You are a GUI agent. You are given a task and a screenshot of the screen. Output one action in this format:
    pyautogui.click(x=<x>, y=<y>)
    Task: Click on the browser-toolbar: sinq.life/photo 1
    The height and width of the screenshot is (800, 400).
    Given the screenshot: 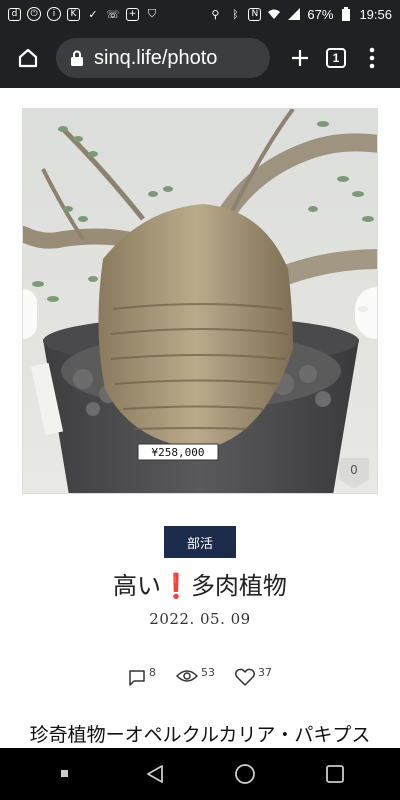 What is the action you would take?
    pyautogui.click(x=200, y=58)
    